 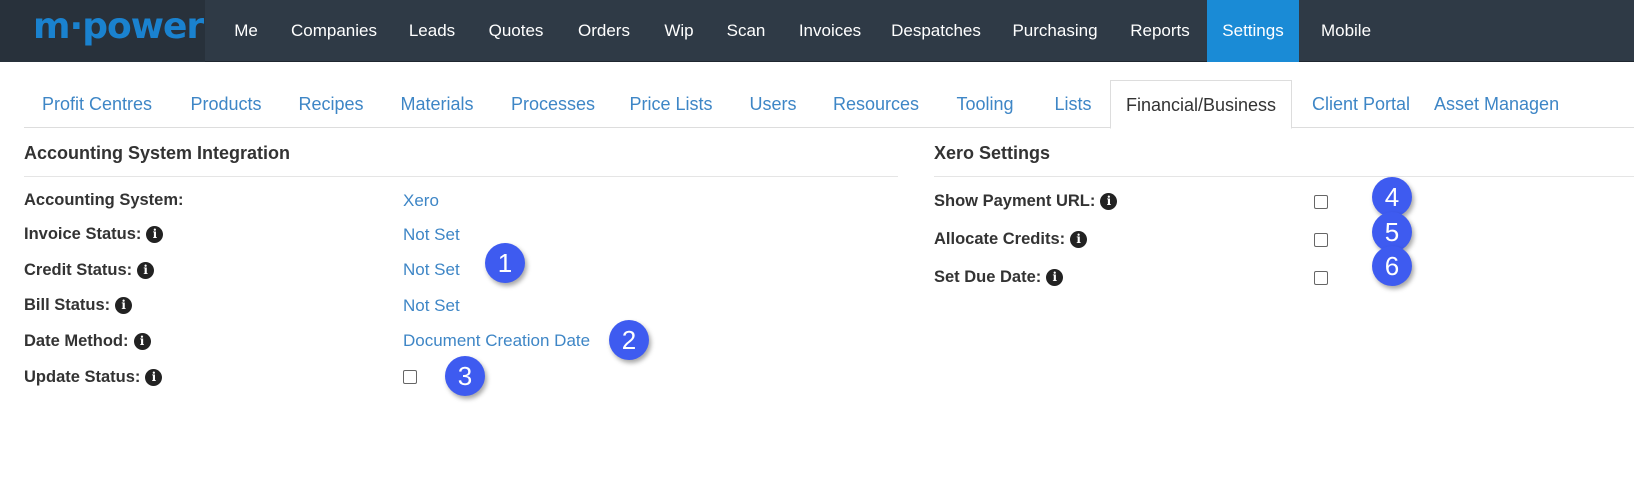 What do you see at coordinates (1284, 176) in the screenshot?
I see `xero-divider` at bounding box center [1284, 176].